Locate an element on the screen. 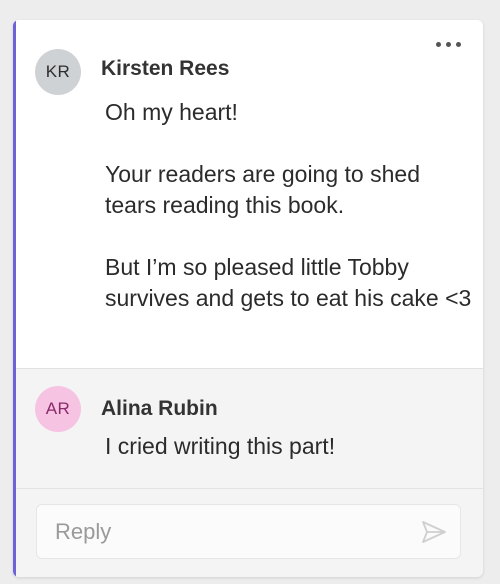 This screenshot has height=584, width=500. more-options-button is located at coordinates (448, 44).